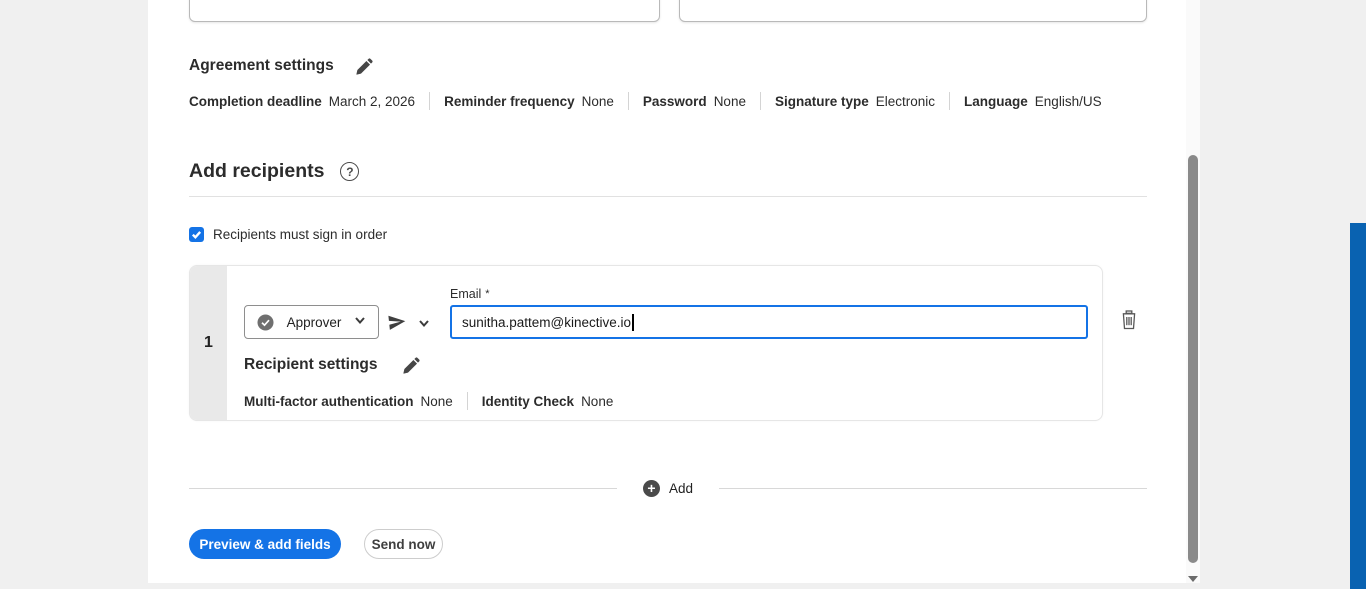 The height and width of the screenshot is (589, 1366). What do you see at coordinates (265, 322) in the screenshot?
I see `circle-check-icon` at bounding box center [265, 322].